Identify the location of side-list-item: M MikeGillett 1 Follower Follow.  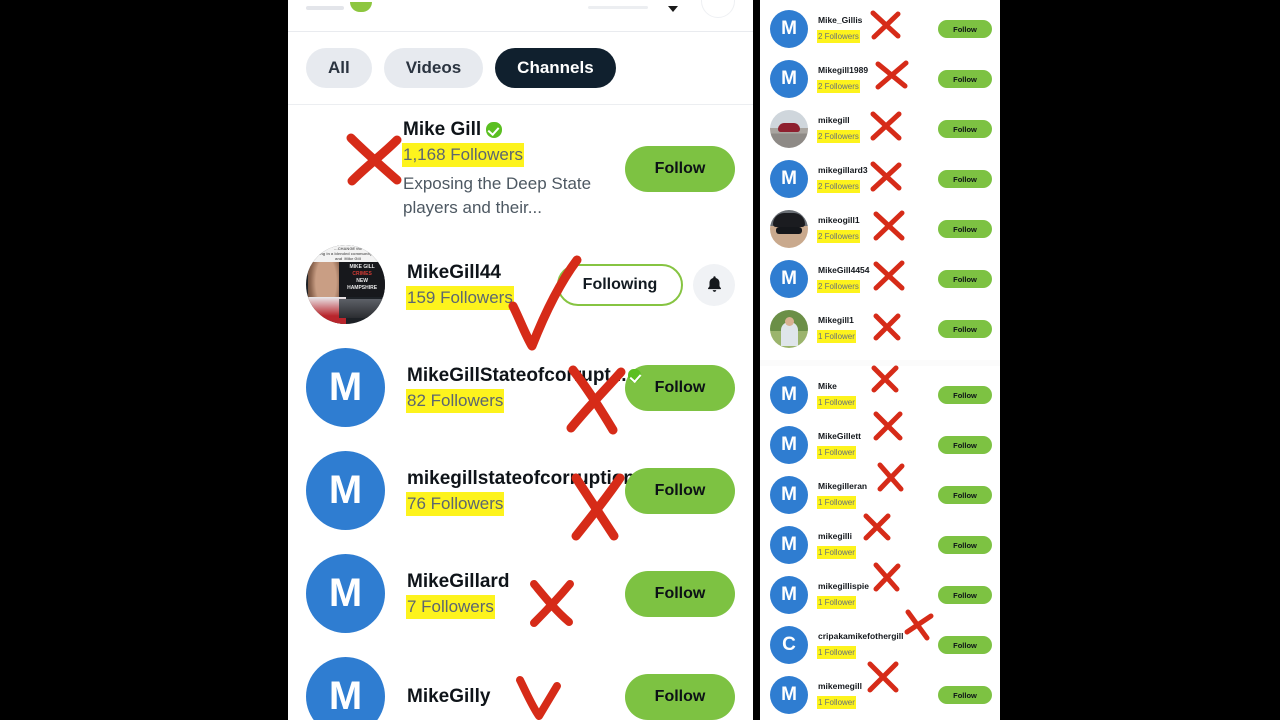
(880, 445).